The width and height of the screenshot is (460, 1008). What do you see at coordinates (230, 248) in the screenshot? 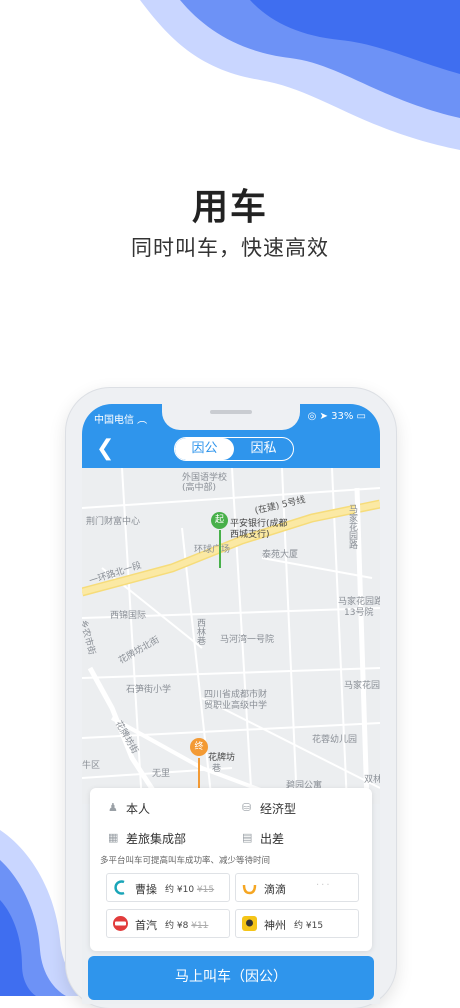
I see `page-subtitle: 同时叫车，快速高效` at bounding box center [230, 248].